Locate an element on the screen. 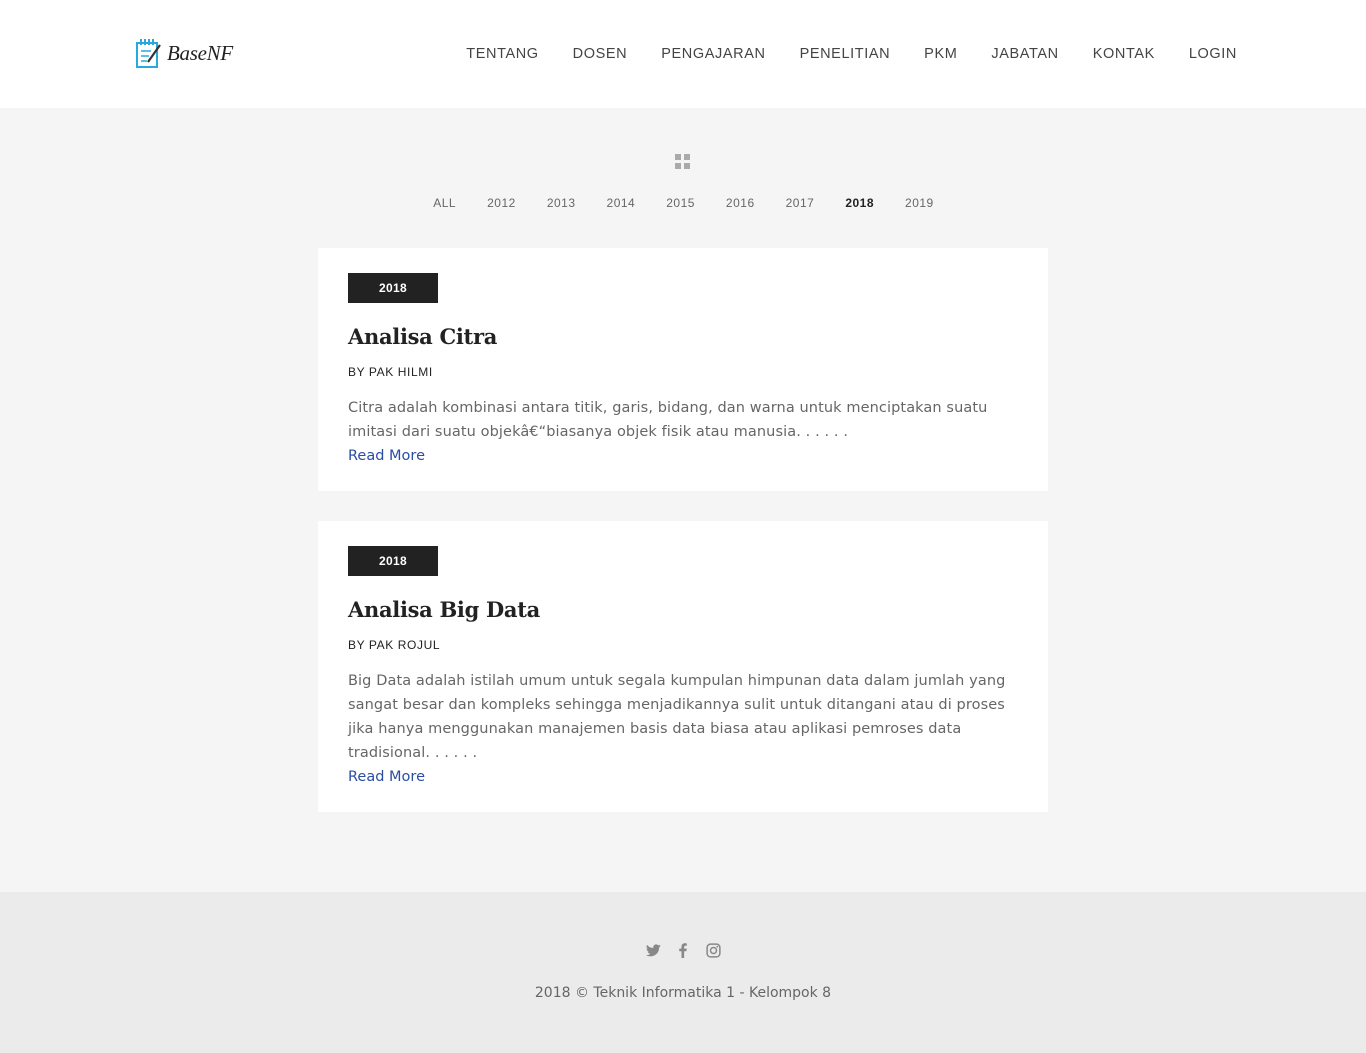  nav-item-kontak: KONTAK is located at coordinates (1124, 54).